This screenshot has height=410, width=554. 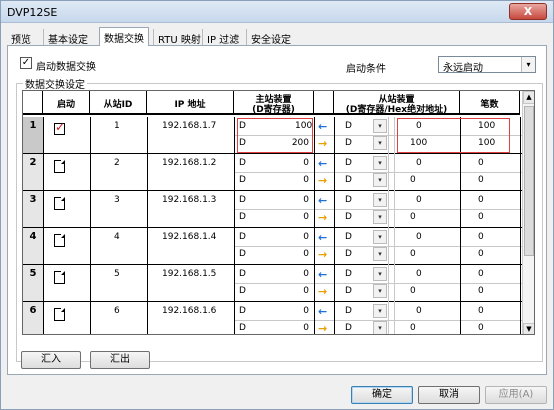 What do you see at coordinates (67, 37) in the screenshot?
I see `tab-basic-settings: 基本设定` at bounding box center [67, 37].